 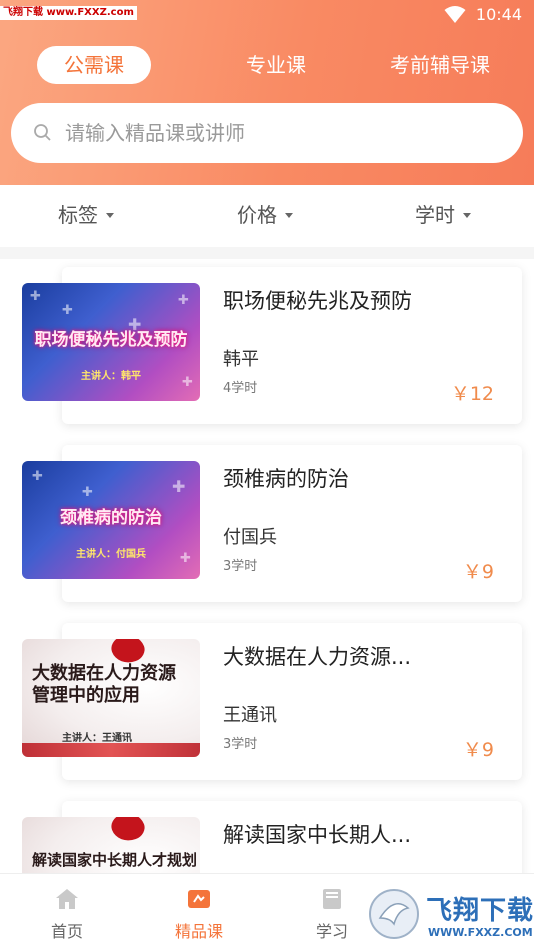 I want to click on watermark-text: 飞翔下载 www.FXXZ.com, so click(x=68, y=13).